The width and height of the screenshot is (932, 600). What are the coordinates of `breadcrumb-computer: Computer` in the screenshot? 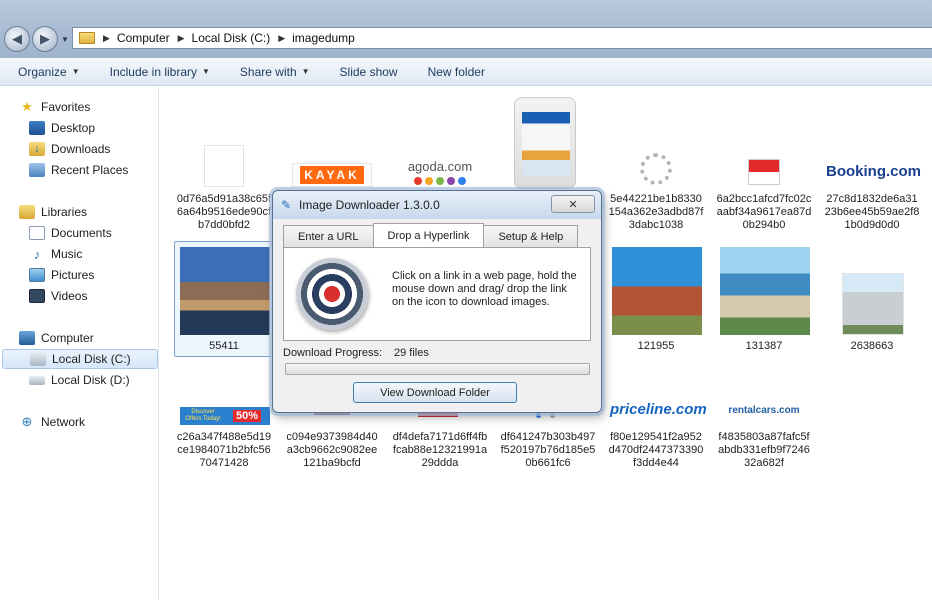 It's located at (143, 38).